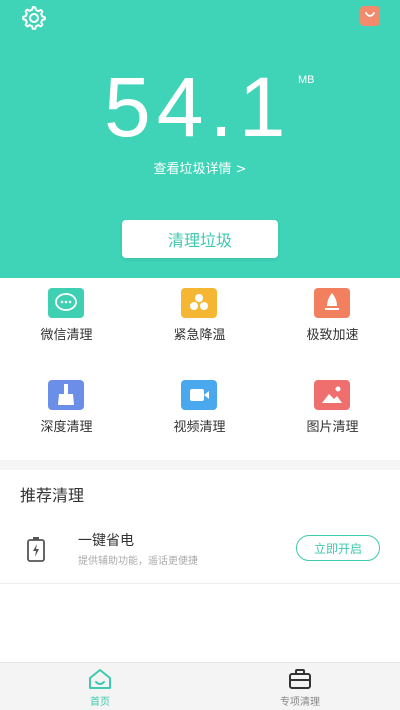 This screenshot has height=710, width=400. Describe the element at coordinates (300, 702) in the screenshot. I see `tab-label: 专项清理` at that location.